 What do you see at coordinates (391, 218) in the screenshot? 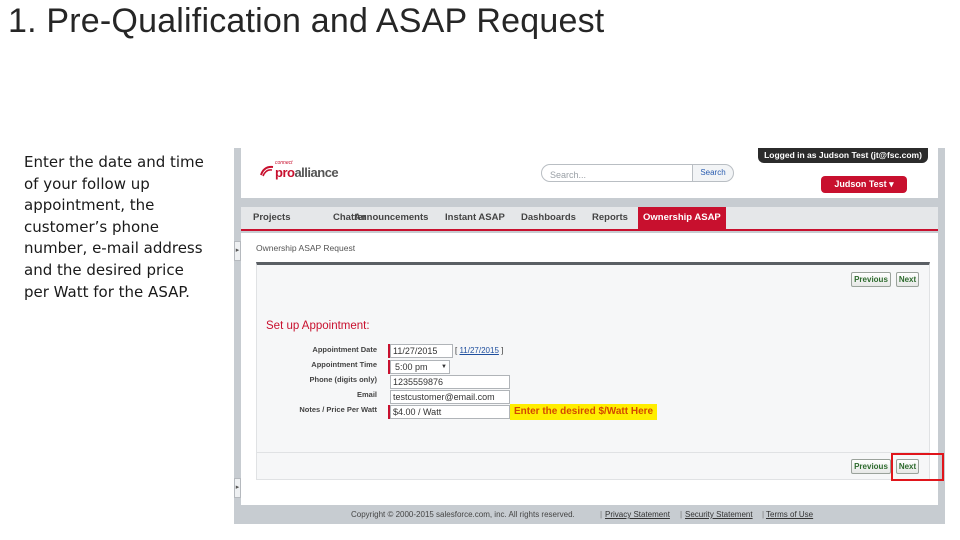
I see `tab-announcements: Announcements` at bounding box center [391, 218].